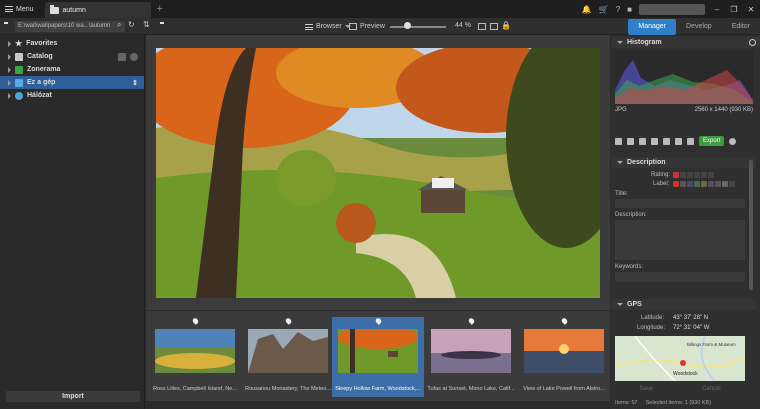 The image size is (760, 409). I want to click on color-labels, so click(704, 184).